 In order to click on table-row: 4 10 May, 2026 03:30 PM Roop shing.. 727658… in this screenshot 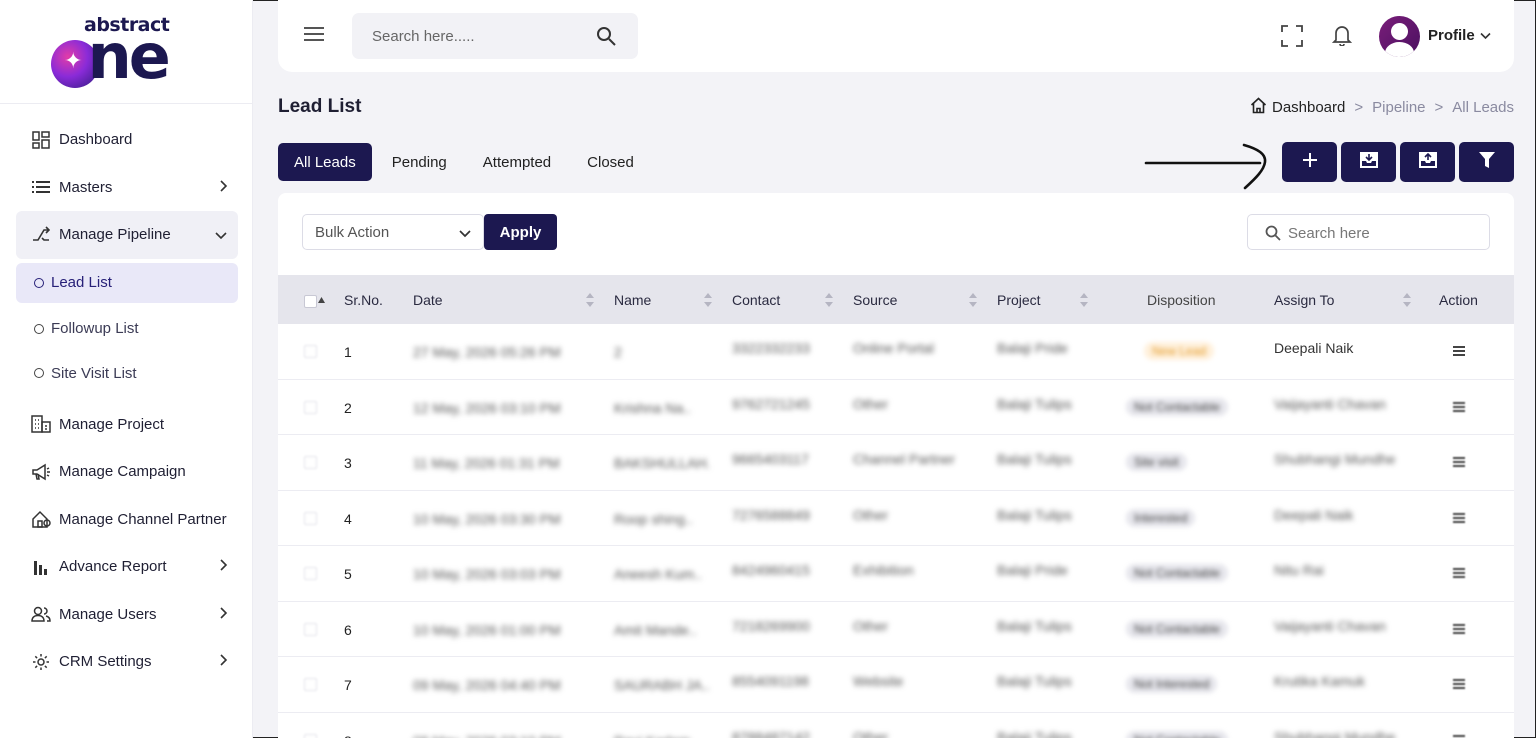, I will do `click(896, 518)`.